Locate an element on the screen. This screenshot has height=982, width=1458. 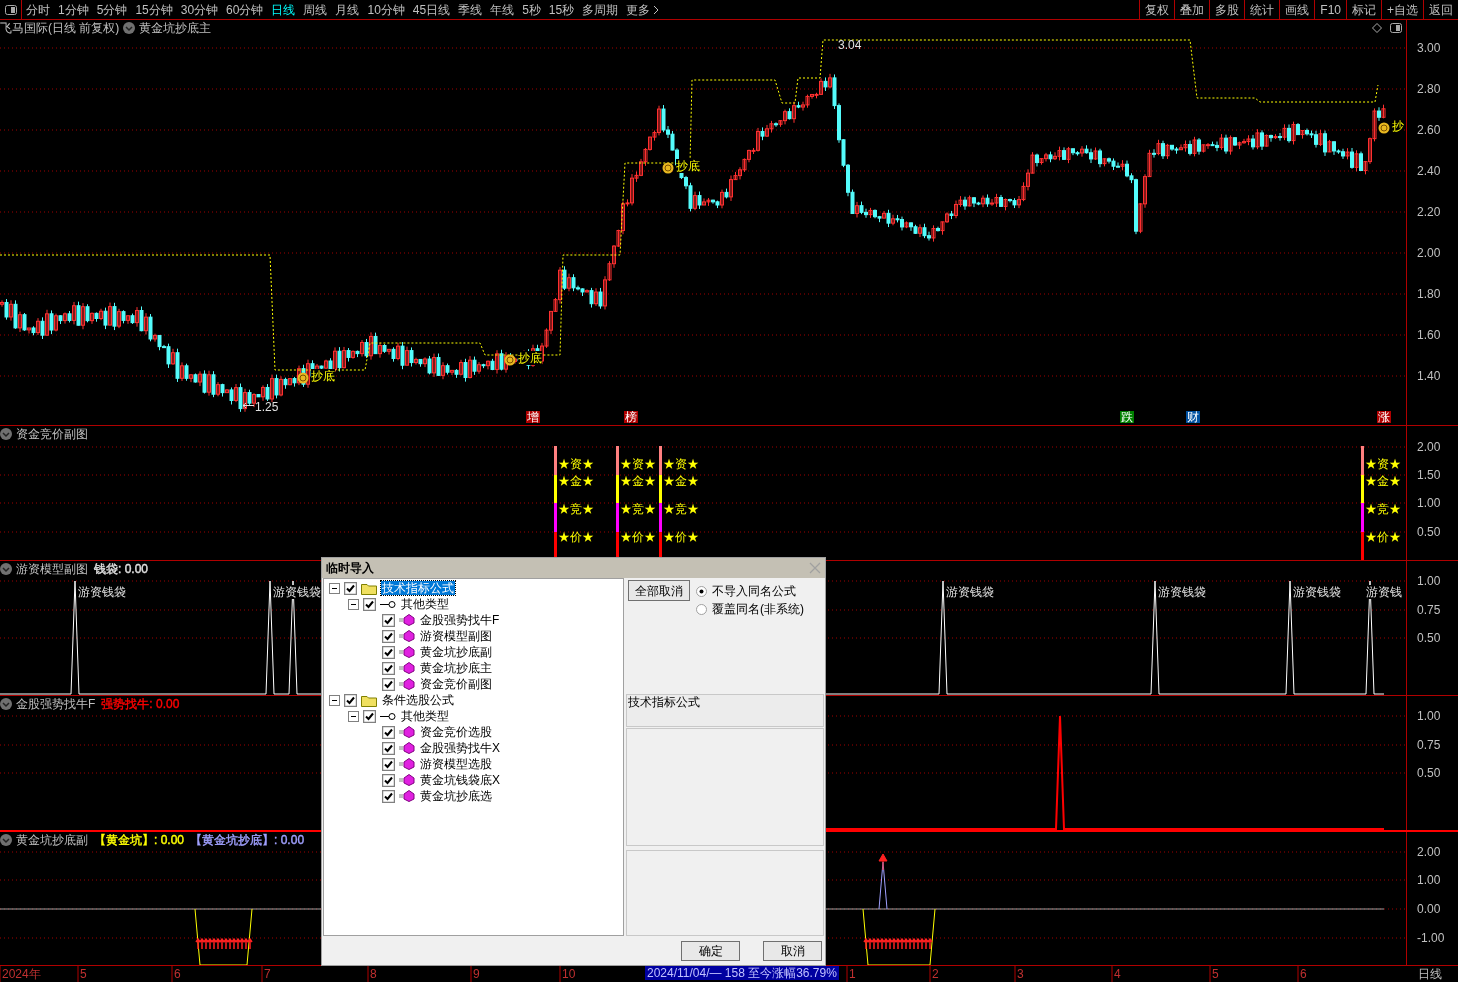
tree-item: 黄金坑钱袋底X is located at coordinates (460, 780).